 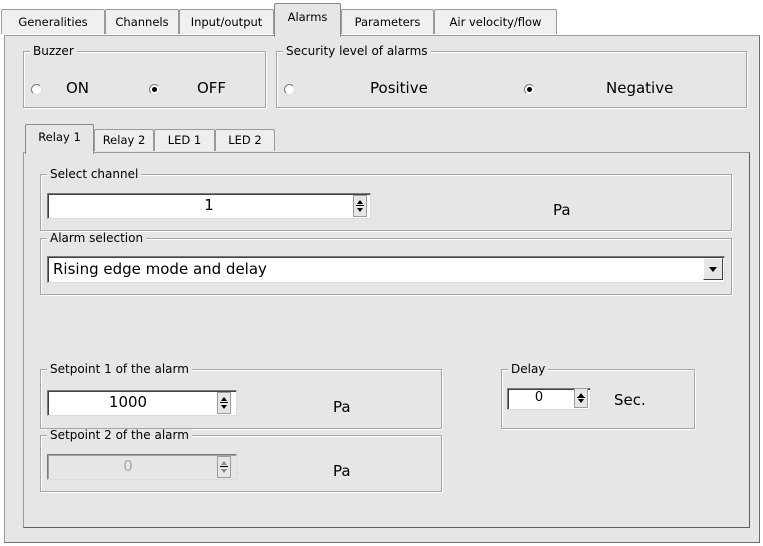 I want to click on channel-spinner, so click(x=360, y=206).